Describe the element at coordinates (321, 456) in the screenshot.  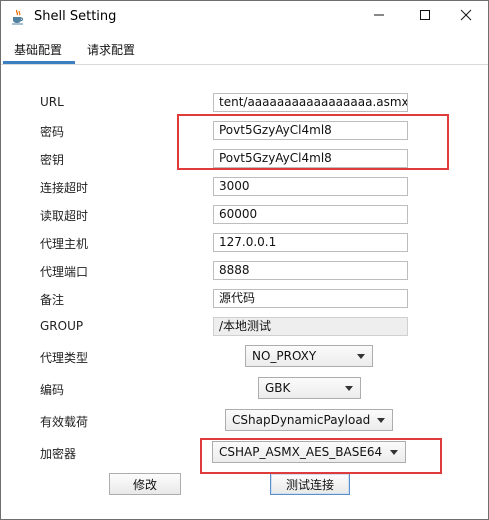
I see `highlight-box-cryption` at that location.